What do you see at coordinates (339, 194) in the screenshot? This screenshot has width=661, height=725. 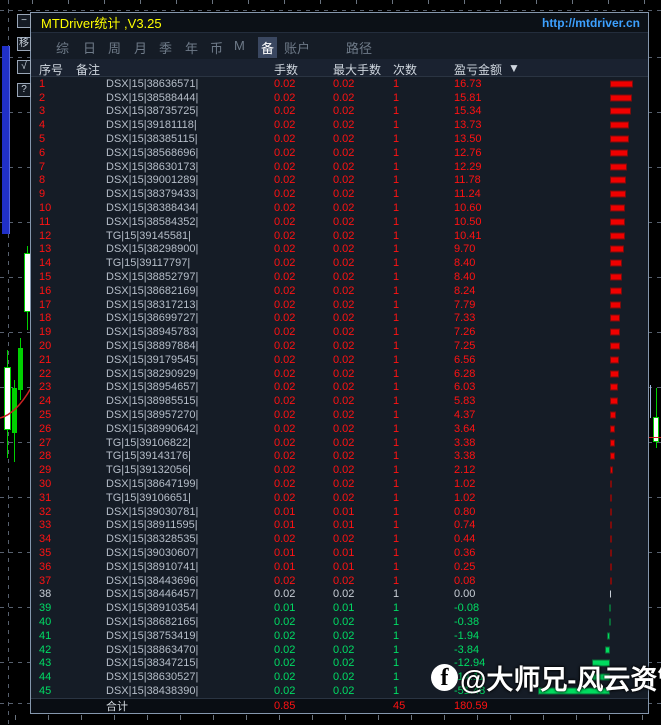 I see `table-row: 9 DSX|15|38379433| 0.02 0.02 1 11.24` at bounding box center [339, 194].